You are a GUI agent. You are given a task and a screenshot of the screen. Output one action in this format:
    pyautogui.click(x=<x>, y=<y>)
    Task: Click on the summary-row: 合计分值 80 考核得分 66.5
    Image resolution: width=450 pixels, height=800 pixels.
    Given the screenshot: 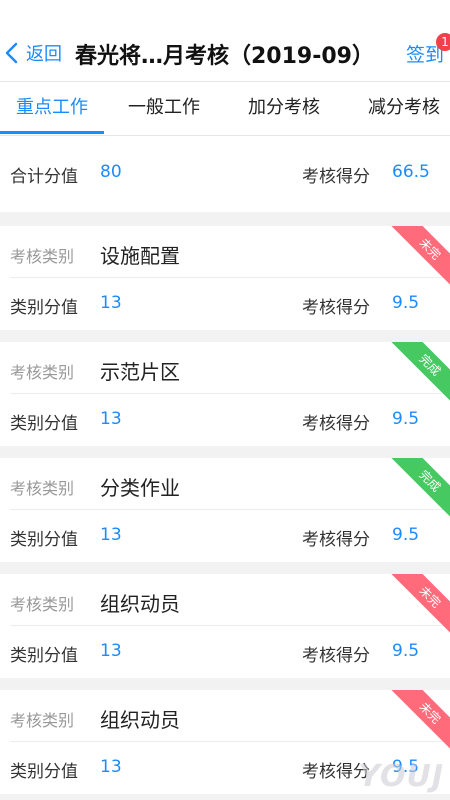 What is the action you would take?
    pyautogui.click(x=225, y=174)
    